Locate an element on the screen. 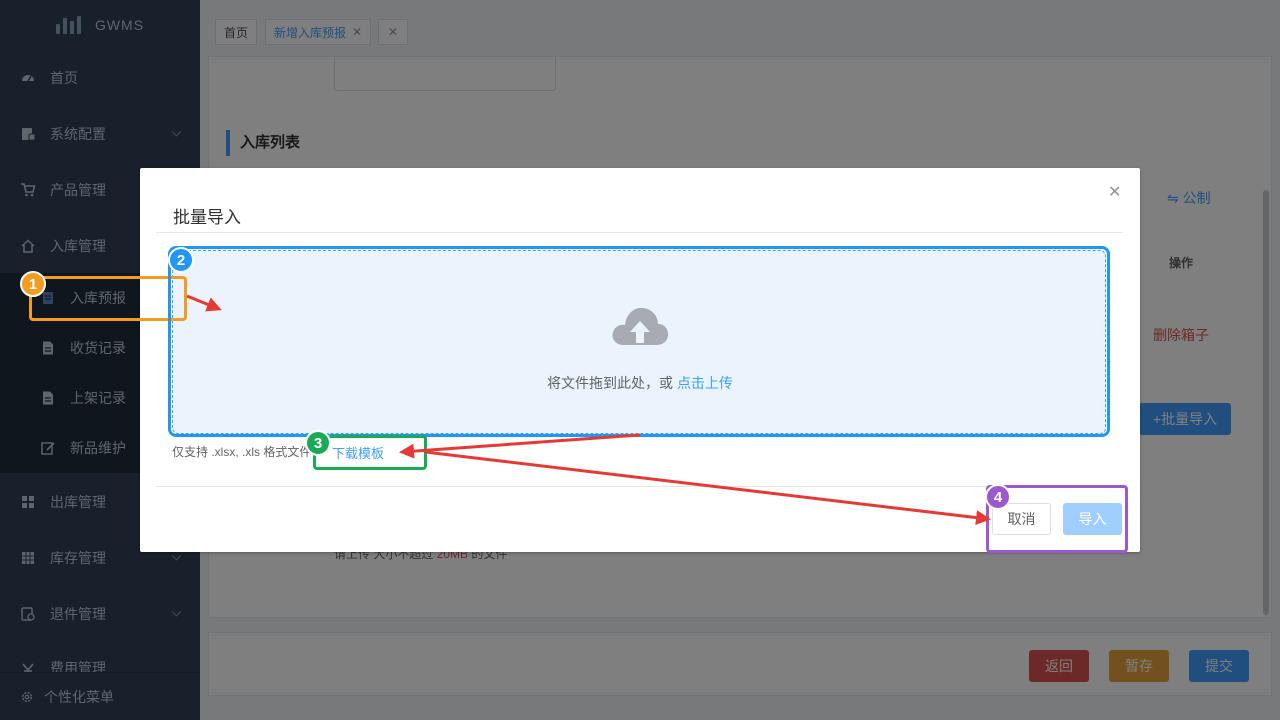 The width and height of the screenshot is (1280, 720). annotation-badge-4: 4 is located at coordinates (998, 497).